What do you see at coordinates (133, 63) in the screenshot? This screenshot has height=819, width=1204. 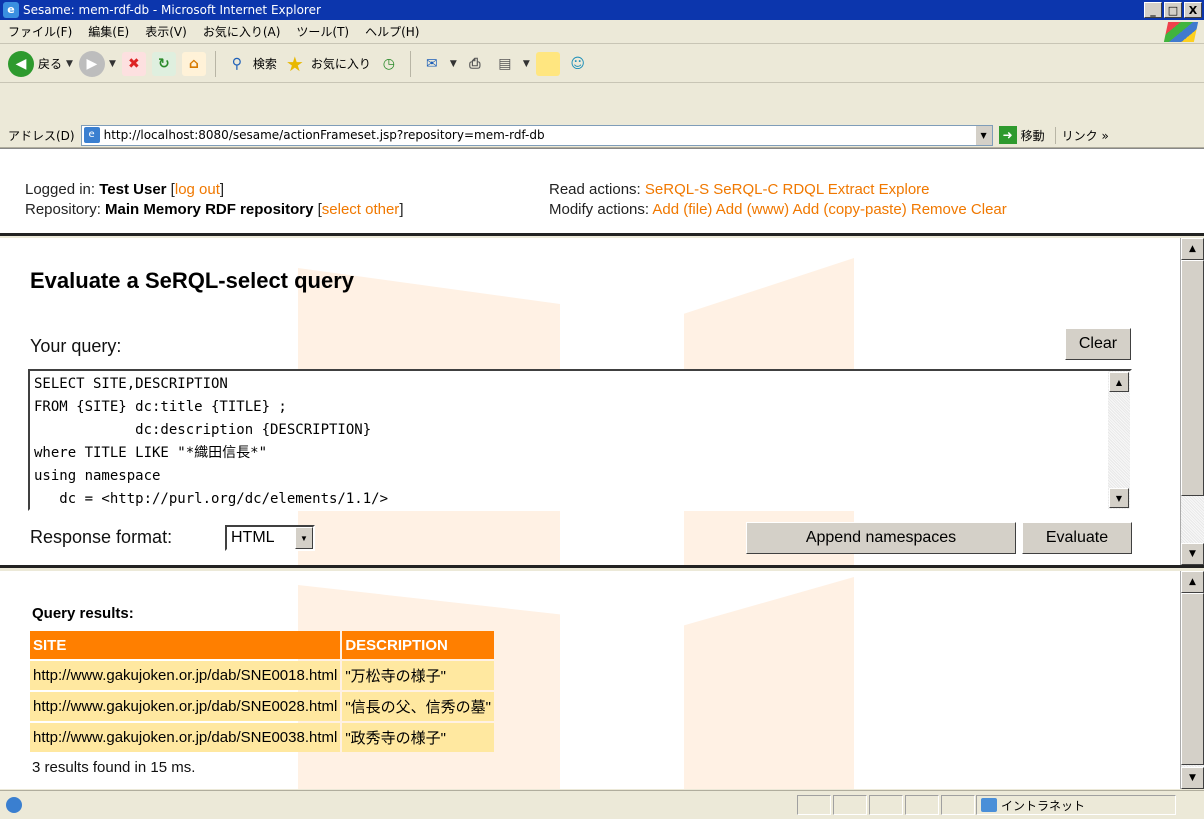 I see `stop-icon: ✖` at bounding box center [133, 63].